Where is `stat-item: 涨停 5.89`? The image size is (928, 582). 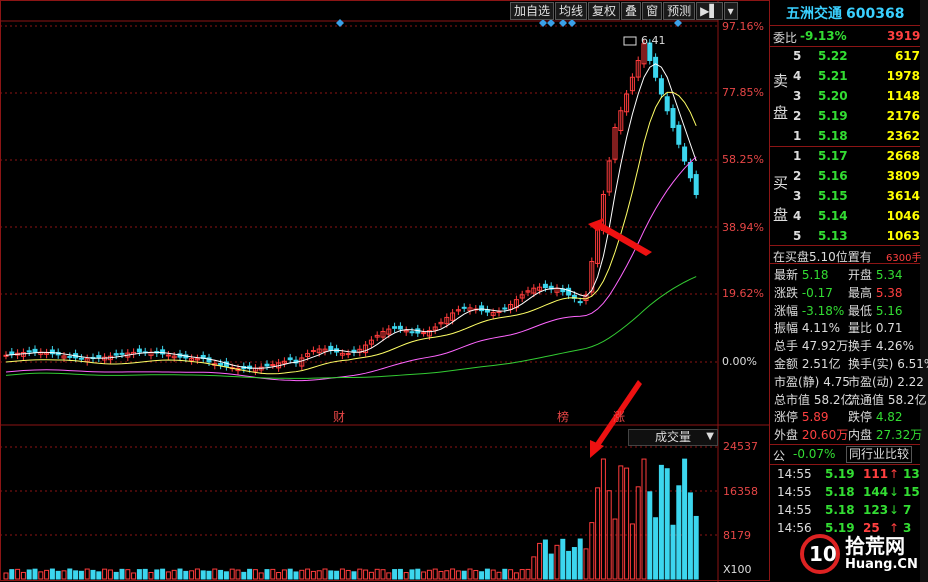 stat-item: 涨停 5.89 is located at coordinates (801, 416).